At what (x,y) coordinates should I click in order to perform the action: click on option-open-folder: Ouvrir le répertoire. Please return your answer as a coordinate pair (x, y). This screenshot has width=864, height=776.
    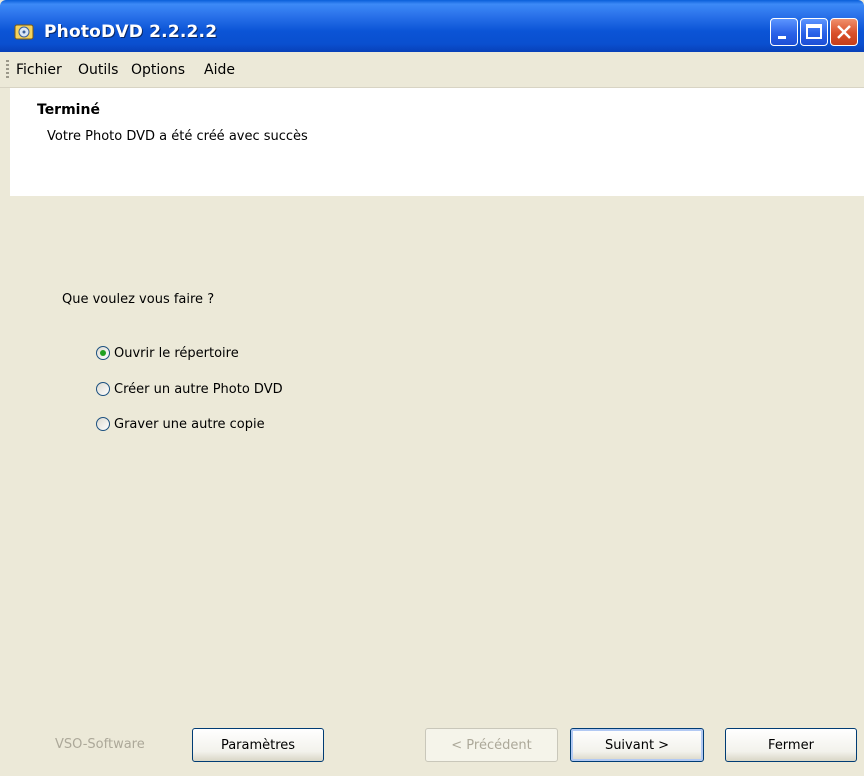
    Looking at the image, I should click on (167, 353).